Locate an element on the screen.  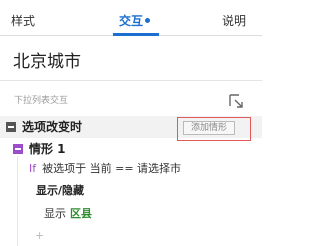
active-tab-indicator is located at coordinates (136, 34).